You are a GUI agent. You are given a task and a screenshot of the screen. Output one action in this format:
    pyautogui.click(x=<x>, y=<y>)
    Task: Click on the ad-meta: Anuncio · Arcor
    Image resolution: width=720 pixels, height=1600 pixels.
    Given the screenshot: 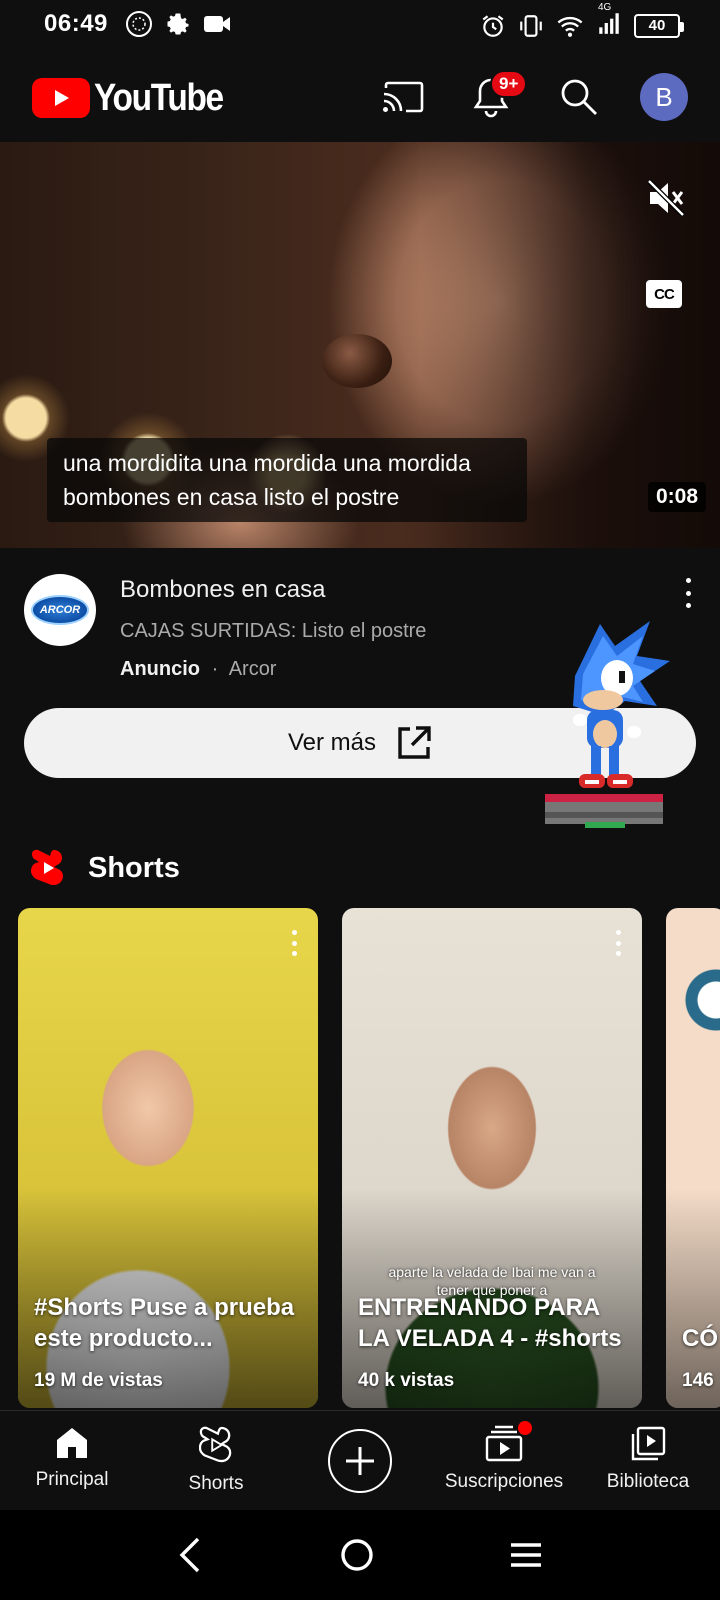 What is the action you would take?
    pyautogui.click(x=198, y=669)
    